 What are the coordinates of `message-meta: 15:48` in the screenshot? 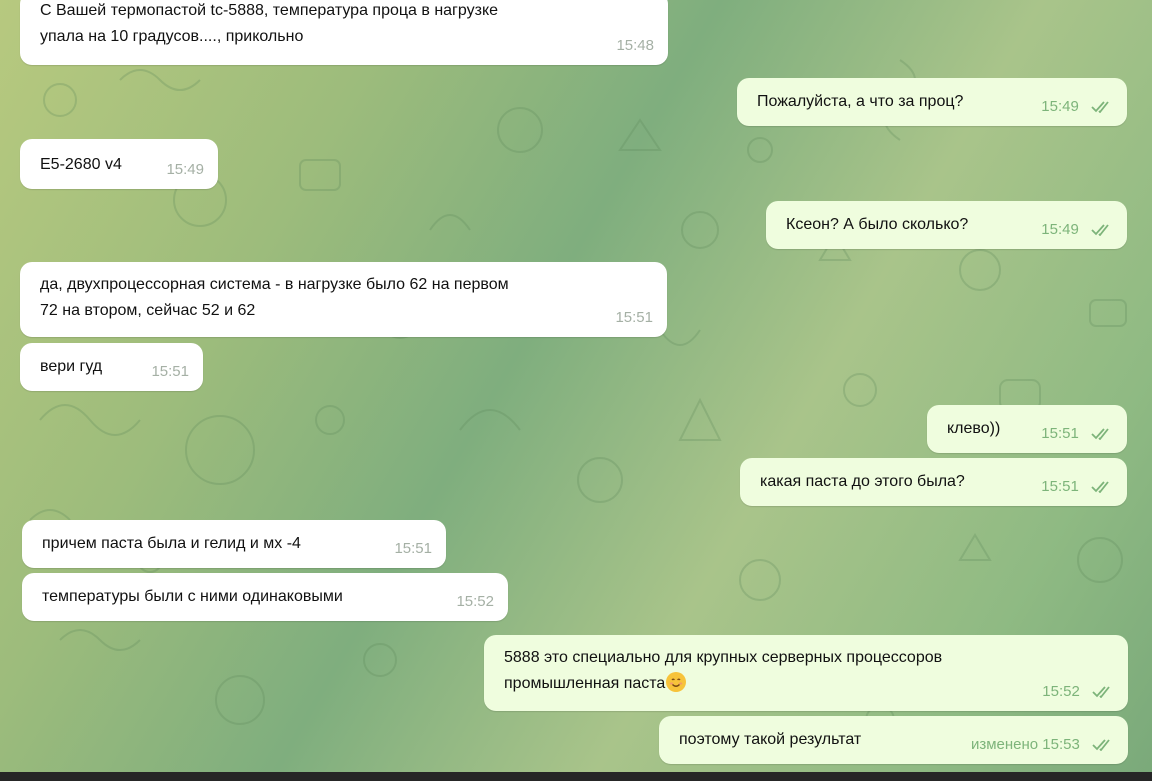 It's located at (635, 46).